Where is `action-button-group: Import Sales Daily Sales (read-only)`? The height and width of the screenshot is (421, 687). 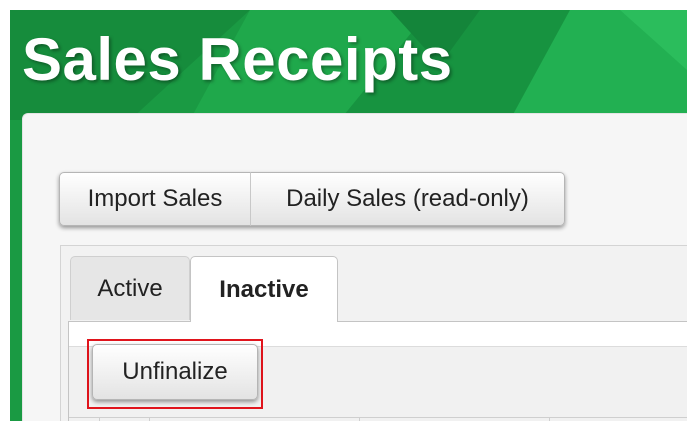
action-button-group: Import Sales Daily Sales (read-only) is located at coordinates (312, 199).